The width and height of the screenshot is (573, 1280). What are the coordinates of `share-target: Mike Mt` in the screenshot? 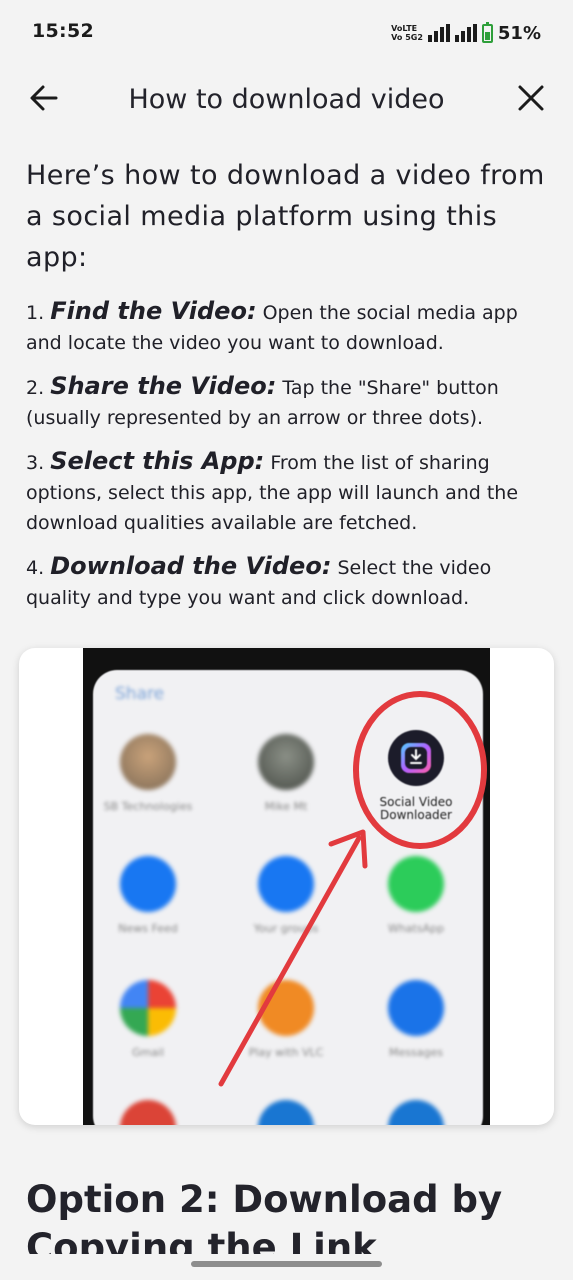 It's located at (286, 773).